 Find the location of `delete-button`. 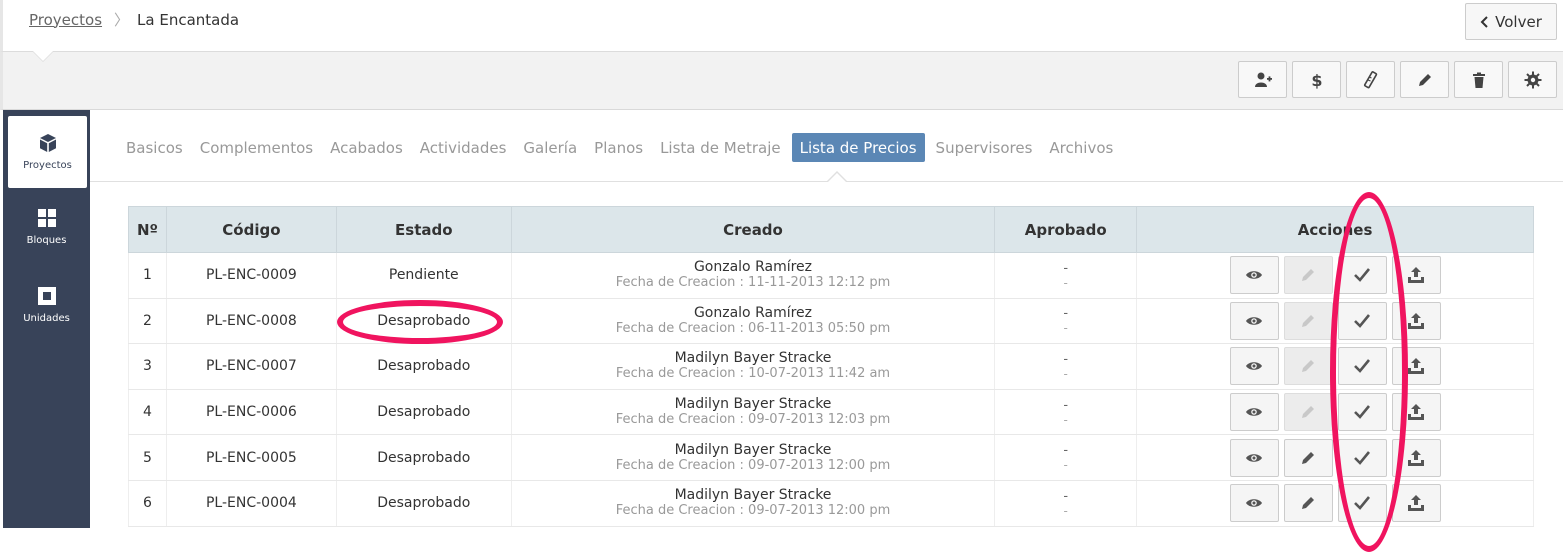

delete-button is located at coordinates (1478, 79).